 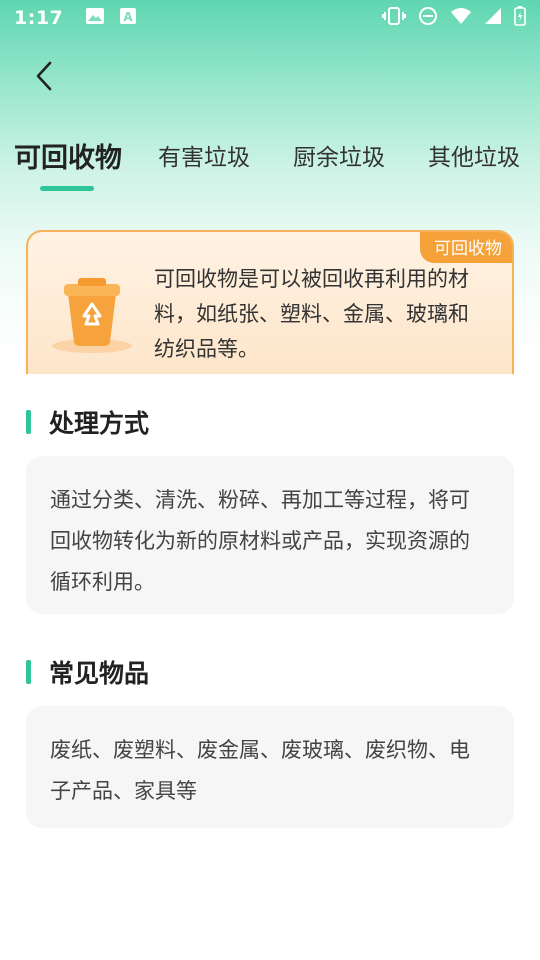 I want to click on font-notification-icon: A, so click(x=128, y=18).